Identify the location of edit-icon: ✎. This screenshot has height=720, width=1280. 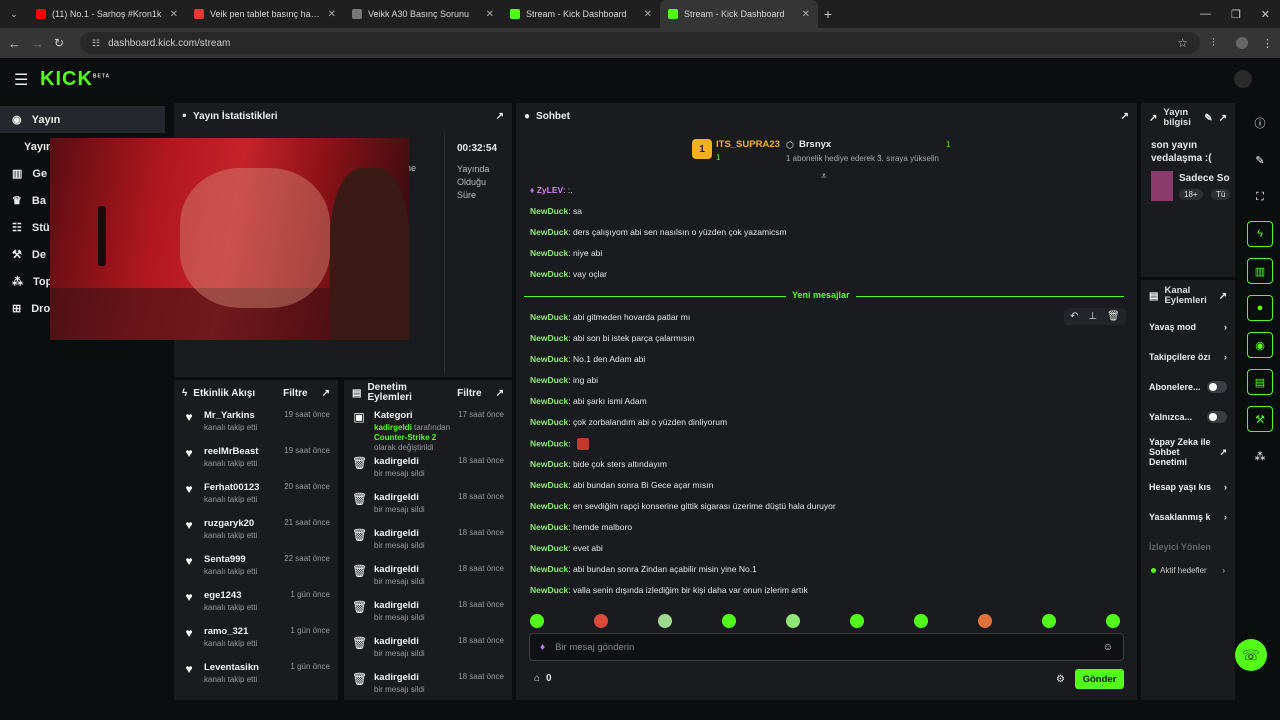
(1208, 118).